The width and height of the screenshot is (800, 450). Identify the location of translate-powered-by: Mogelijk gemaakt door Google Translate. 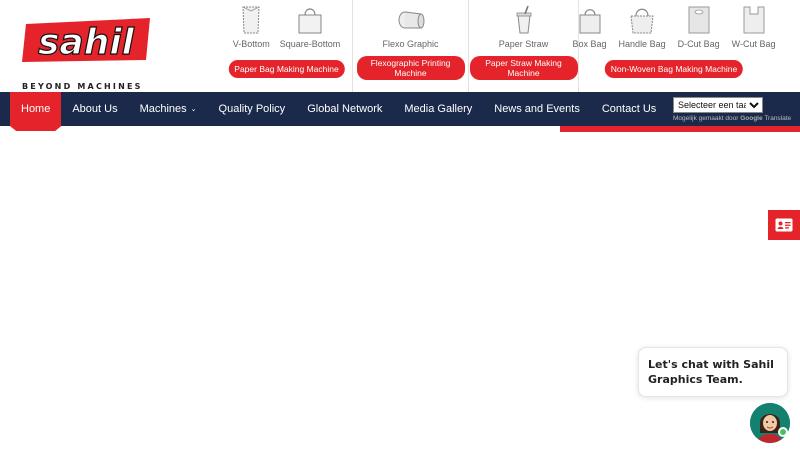
(732, 118).